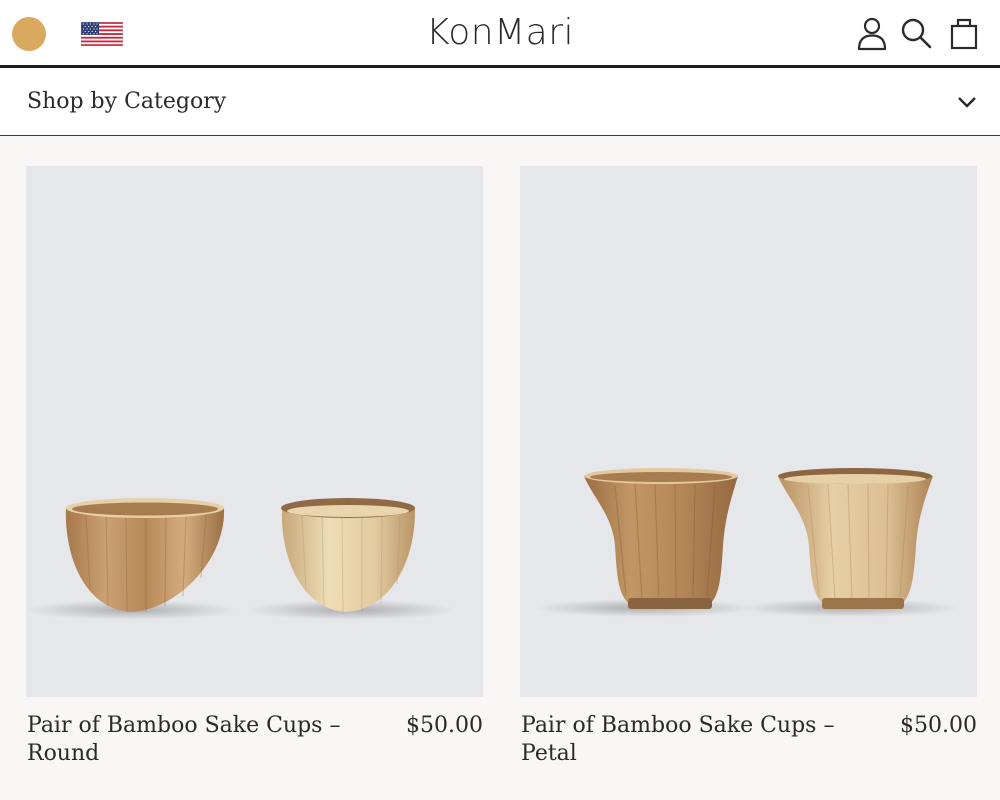 This screenshot has height=800, width=1000. What do you see at coordinates (192, 740) in the screenshot?
I see `product-name: Pair of Bamboo Sake Cups – Round` at bounding box center [192, 740].